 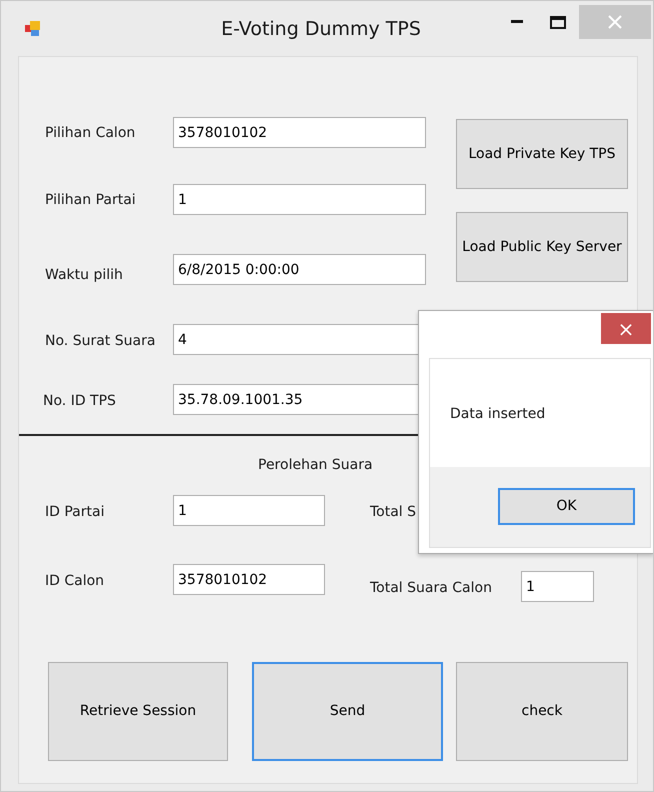 What do you see at coordinates (615, 22) in the screenshot?
I see `close-icon` at bounding box center [615, 22].